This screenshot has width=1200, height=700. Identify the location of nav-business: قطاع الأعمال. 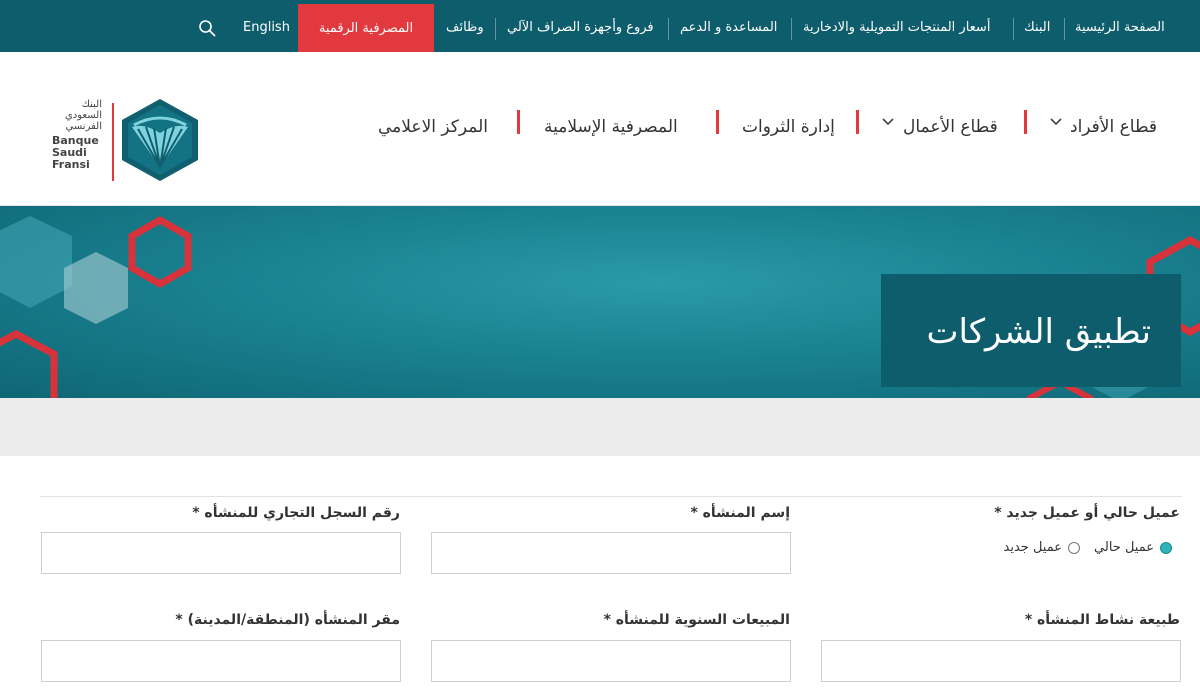
(950, 127).